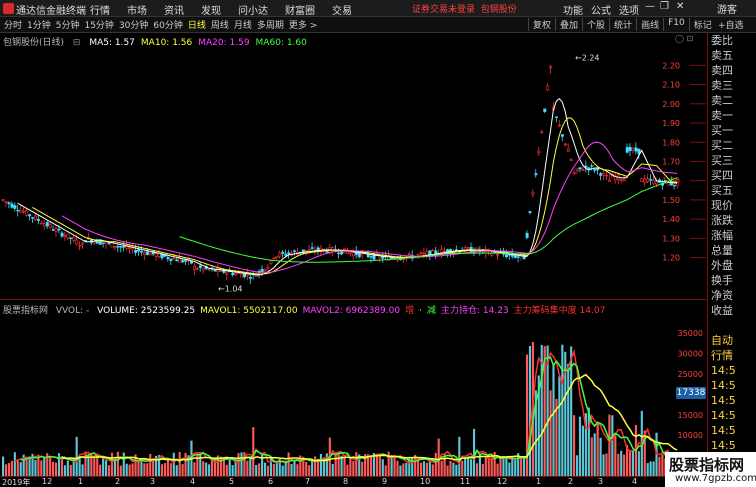  Describe the element at coordinates (211, 9) in the screenshot. I see `menu-item-discover: 发现` at that location.